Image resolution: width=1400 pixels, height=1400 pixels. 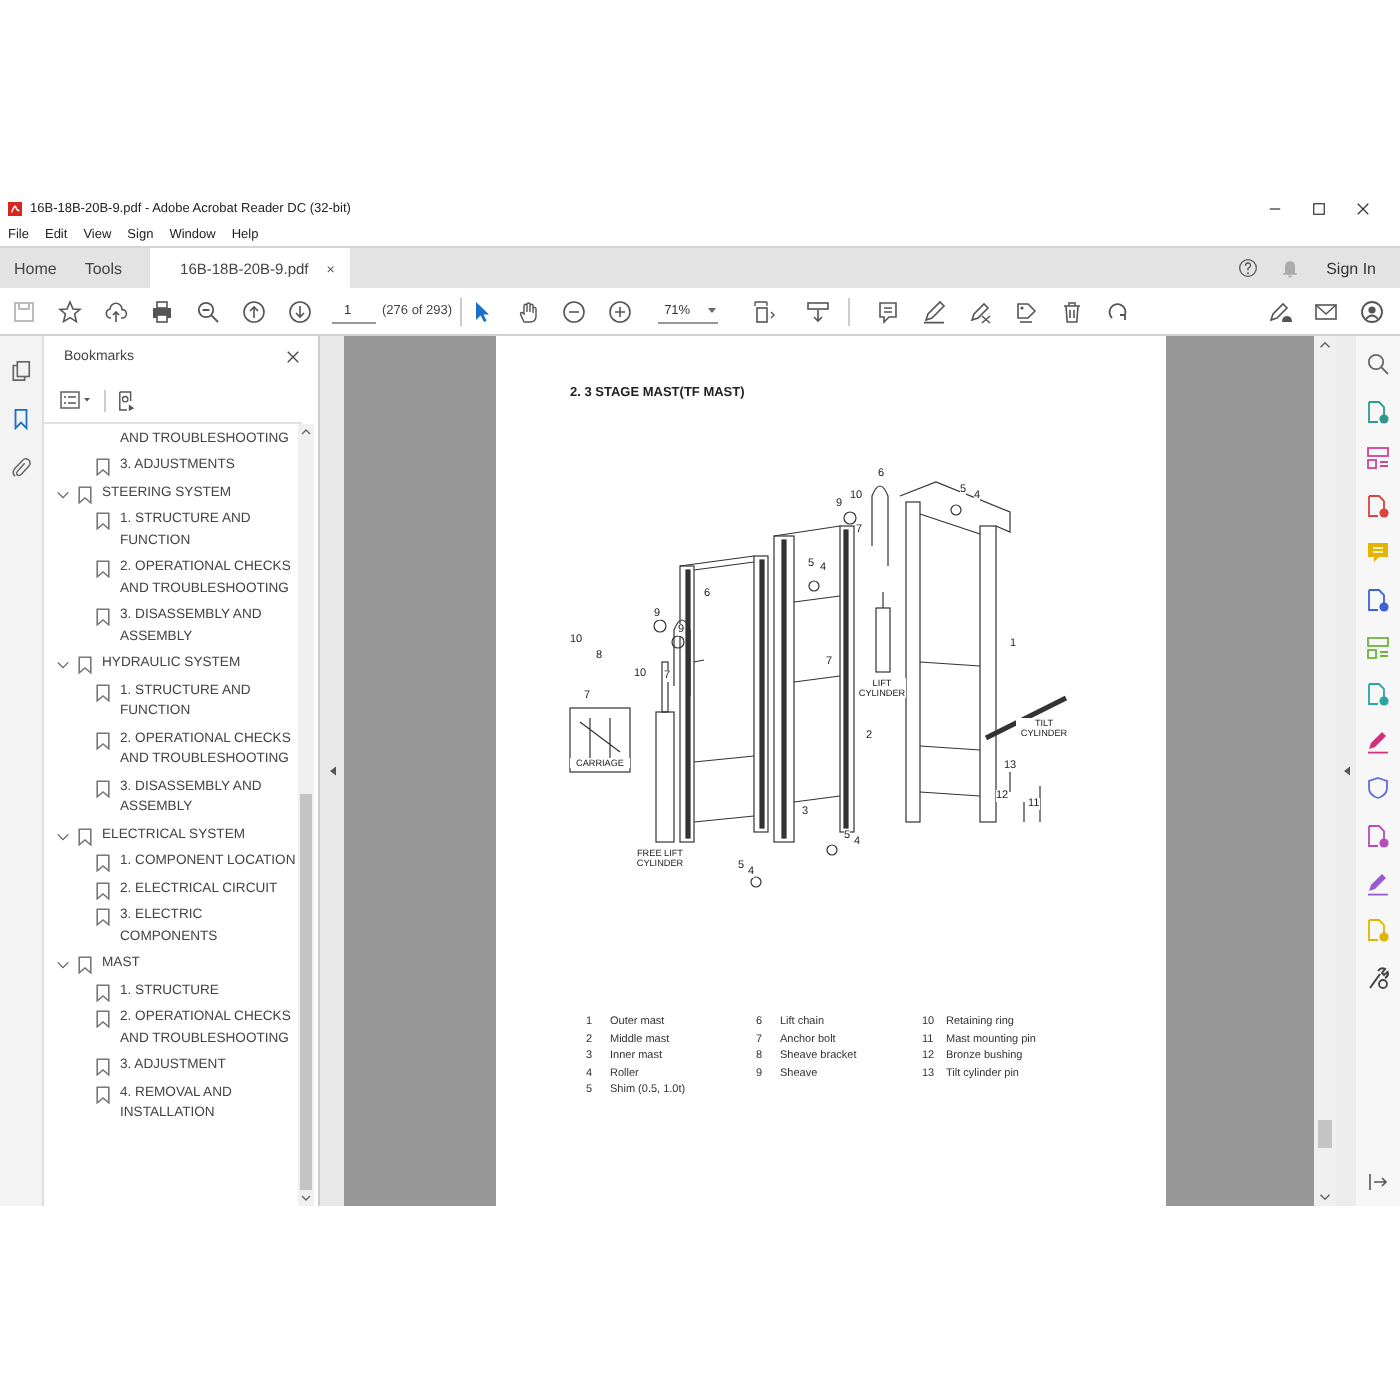 I want to click on caret-icon, so click(x=712, y=310).